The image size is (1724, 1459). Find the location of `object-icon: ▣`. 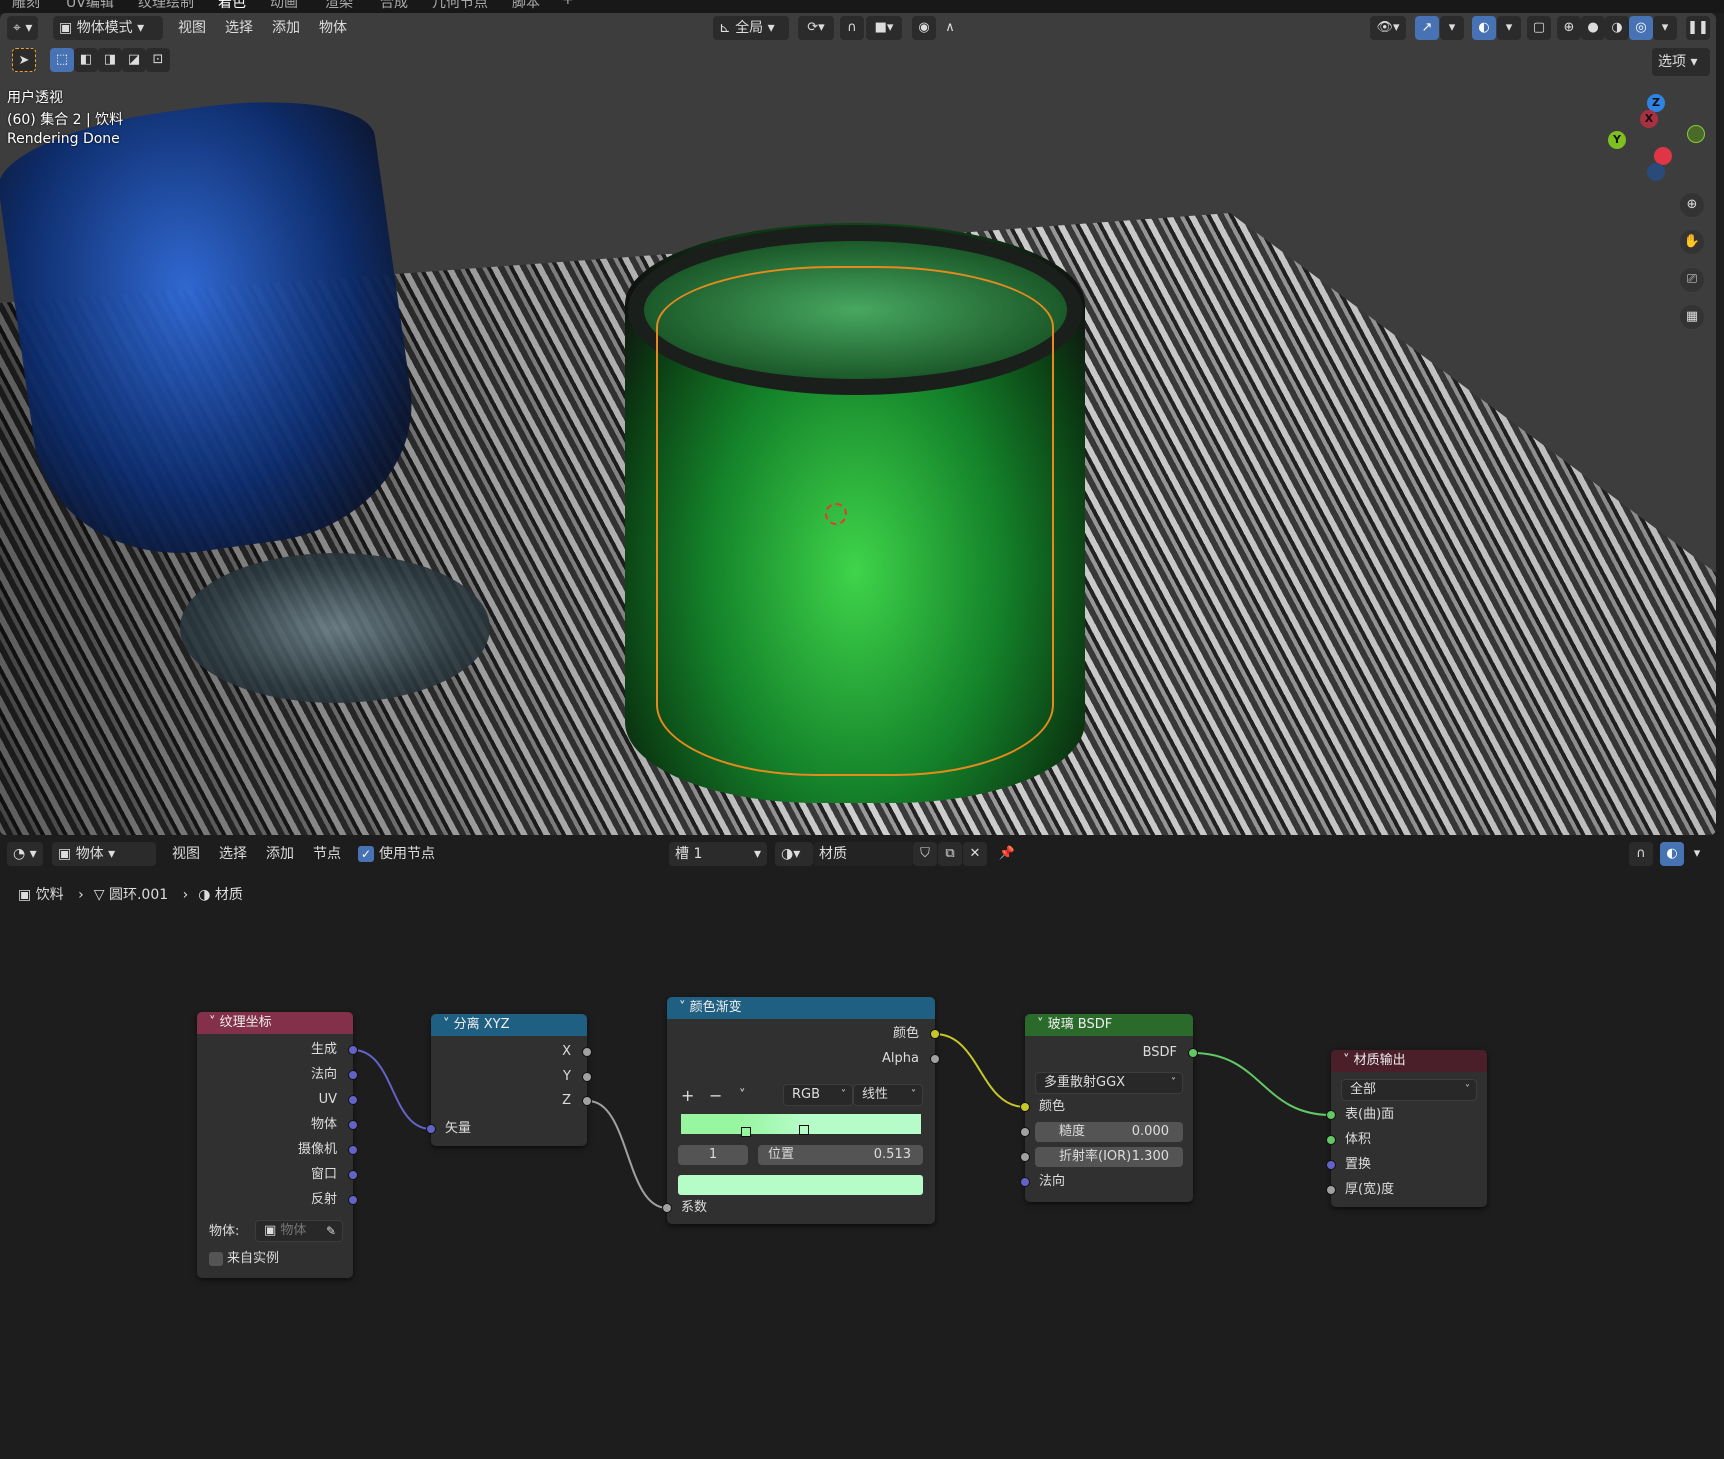

object-icon: ▣ is located at coordinates (272, 1230).